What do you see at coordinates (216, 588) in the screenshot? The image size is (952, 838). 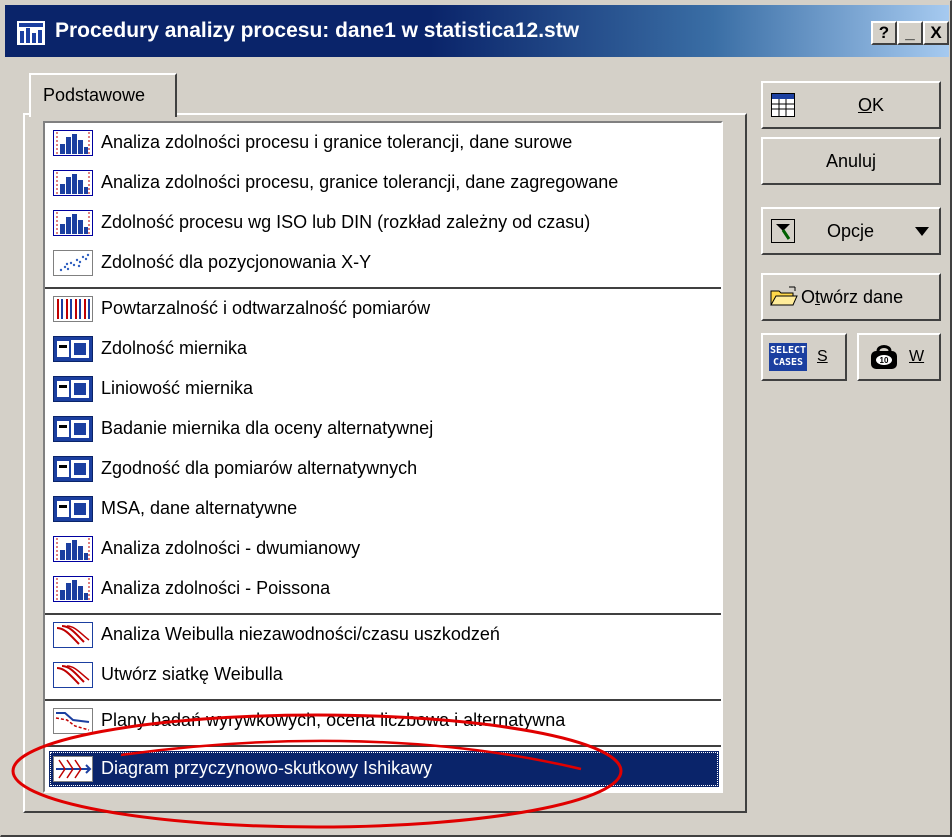 I see `list-item-label: Analiza zdolności - Poissona` at bounding box center [216, 588].